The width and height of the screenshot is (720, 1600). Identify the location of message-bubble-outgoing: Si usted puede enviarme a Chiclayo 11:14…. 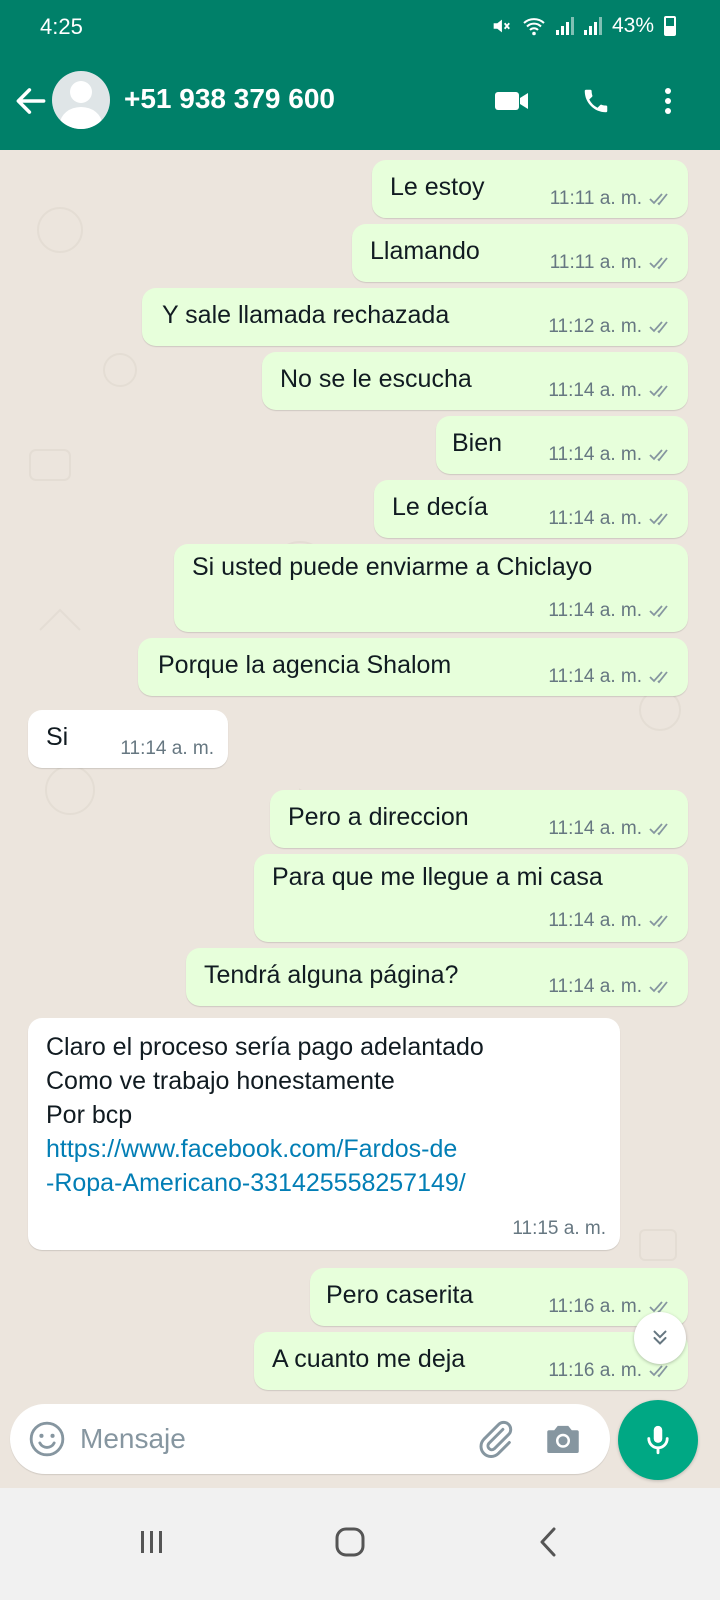
(431, 588).